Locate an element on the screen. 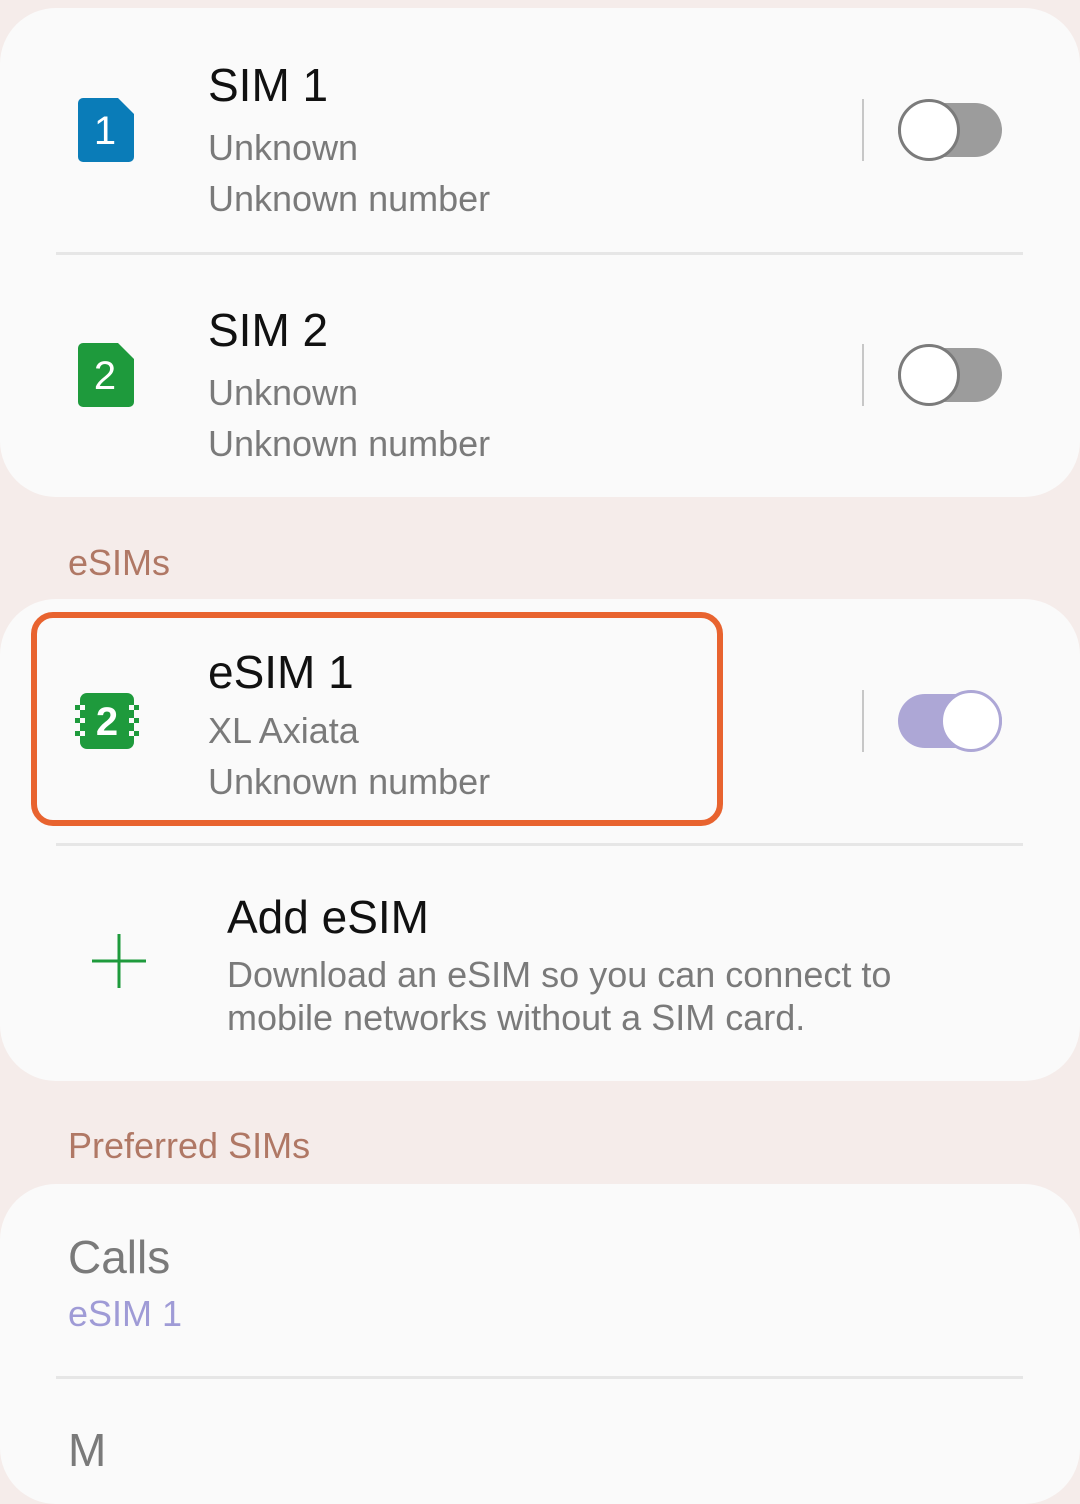  sim-2-icon: 2 is located at coordinates (106, 375).